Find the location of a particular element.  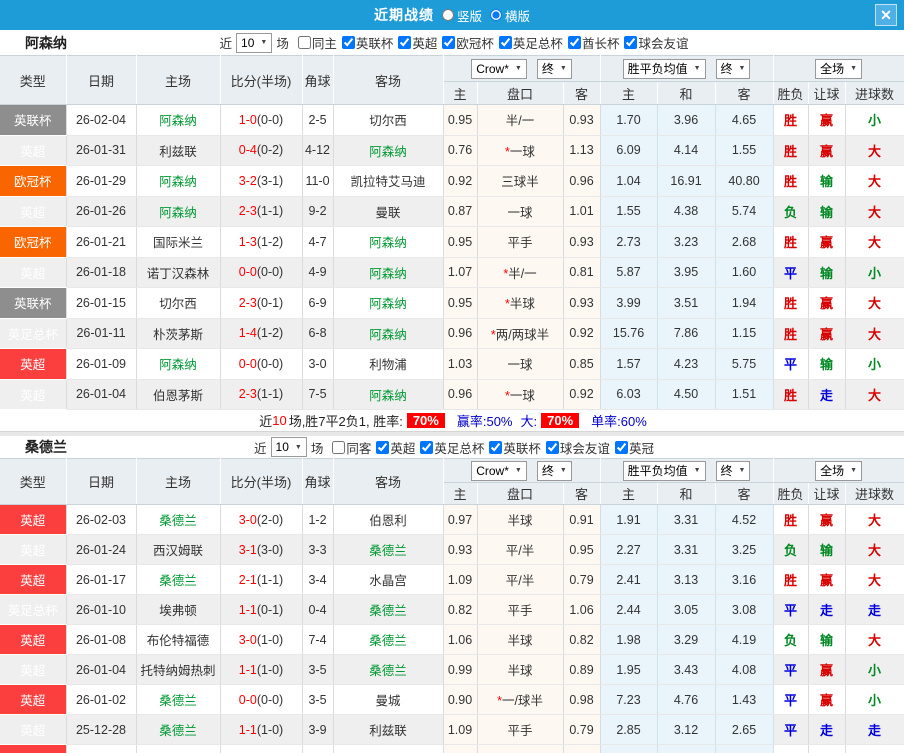

same-venue-label: 同客 is located at coordinates (359, 448).